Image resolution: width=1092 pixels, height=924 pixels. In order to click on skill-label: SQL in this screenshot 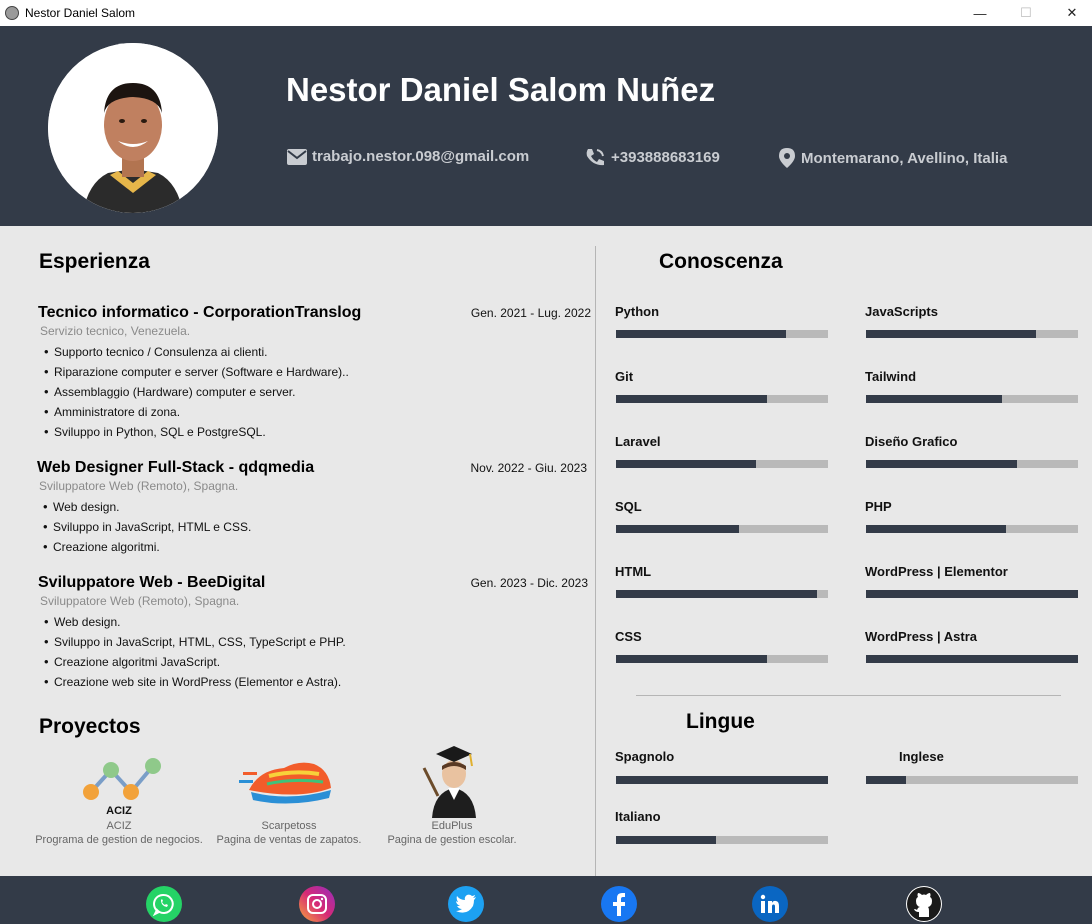, I will do `click(628, 506)`.